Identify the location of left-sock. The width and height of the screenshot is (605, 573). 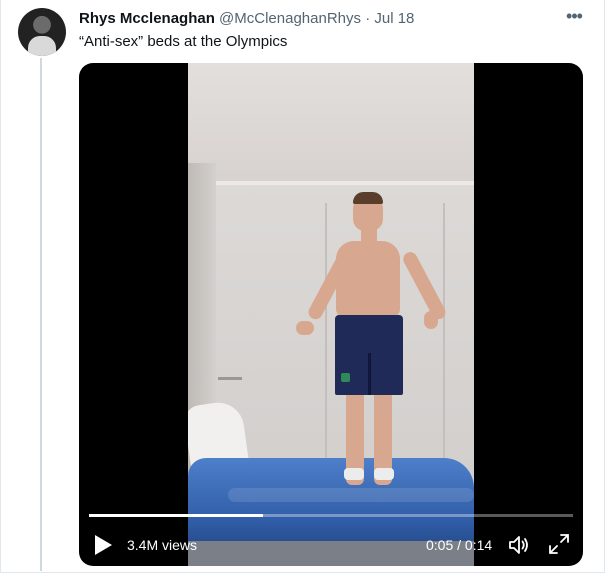
(354, 474).